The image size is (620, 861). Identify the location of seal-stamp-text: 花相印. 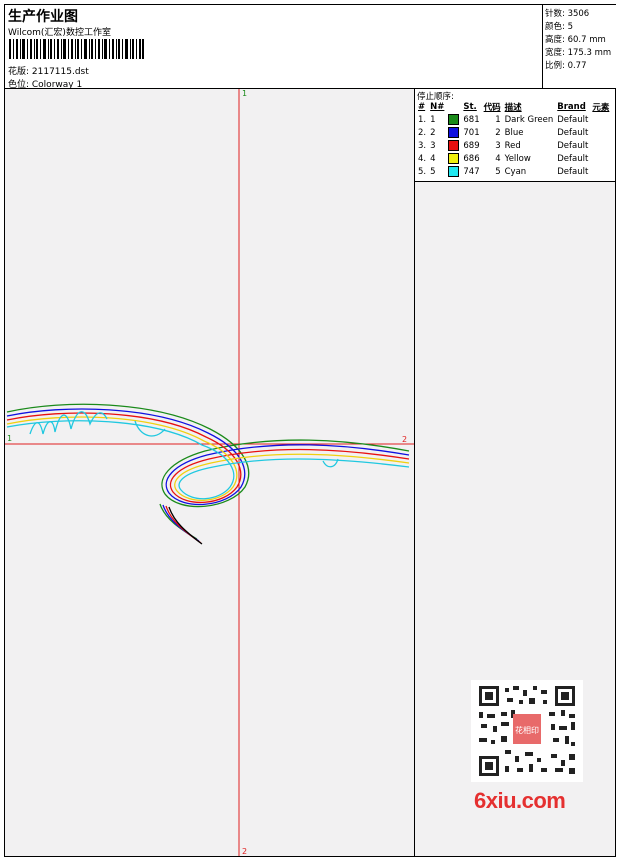
(527, 730).